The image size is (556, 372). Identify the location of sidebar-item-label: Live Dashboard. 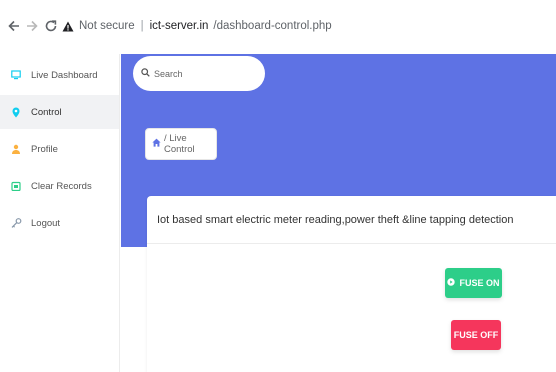
(64, 75).